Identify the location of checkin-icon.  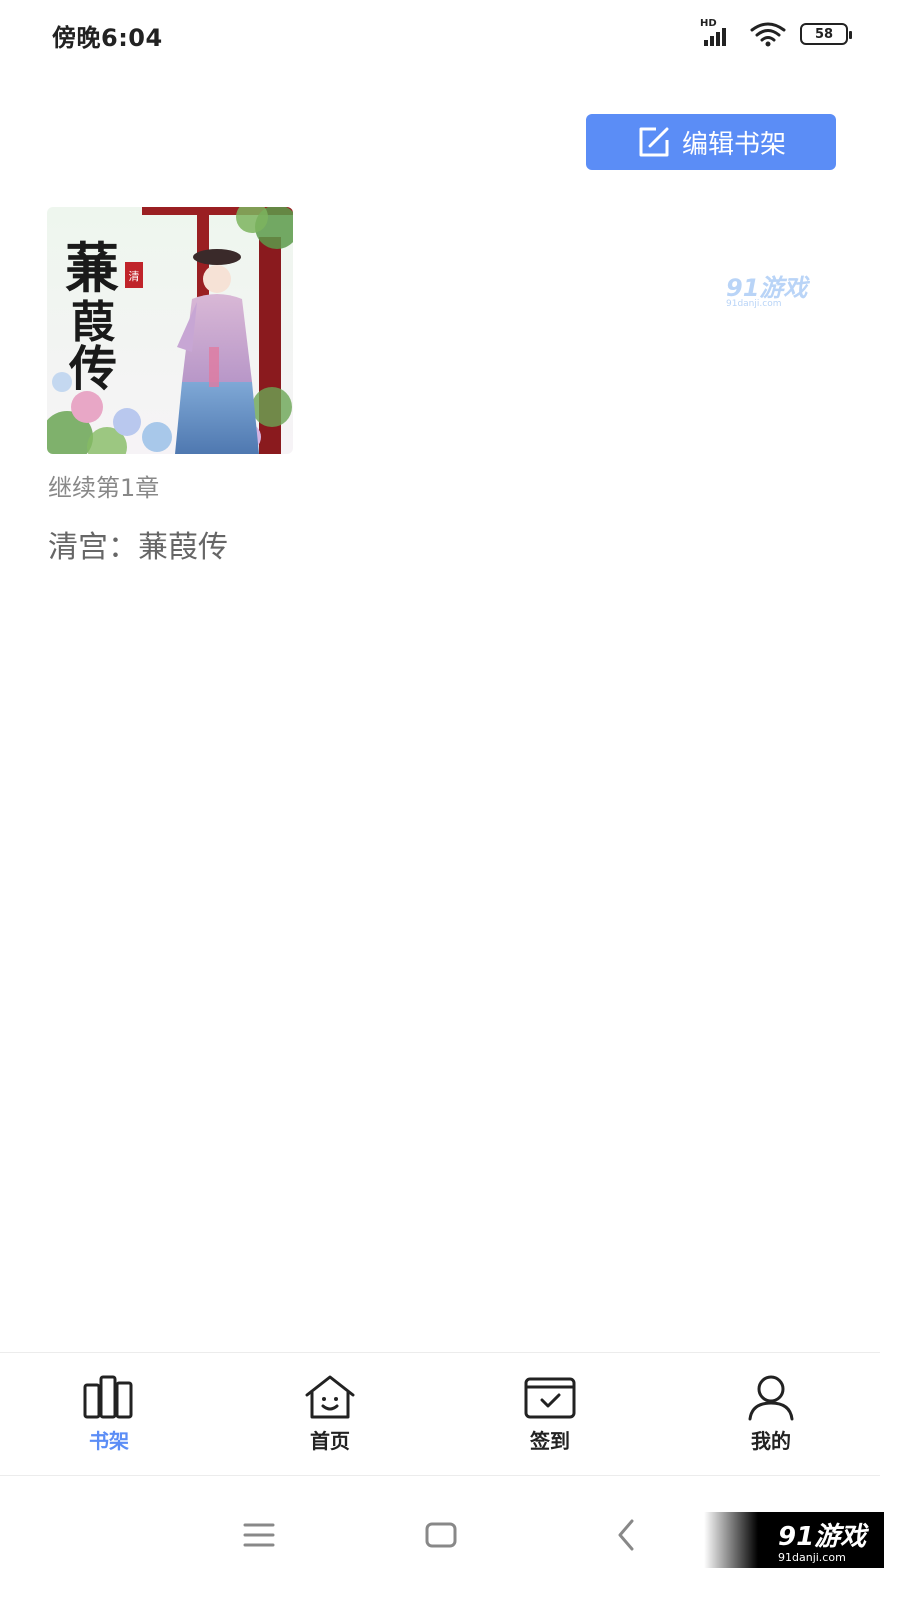
(550, 1398).